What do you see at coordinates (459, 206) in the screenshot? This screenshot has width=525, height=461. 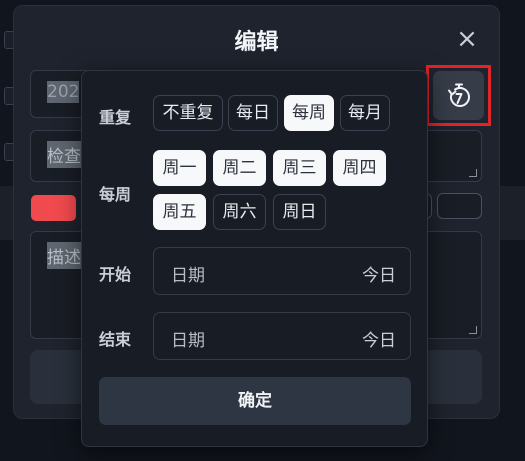 I see `option-box` at bounding box center [459, 206].